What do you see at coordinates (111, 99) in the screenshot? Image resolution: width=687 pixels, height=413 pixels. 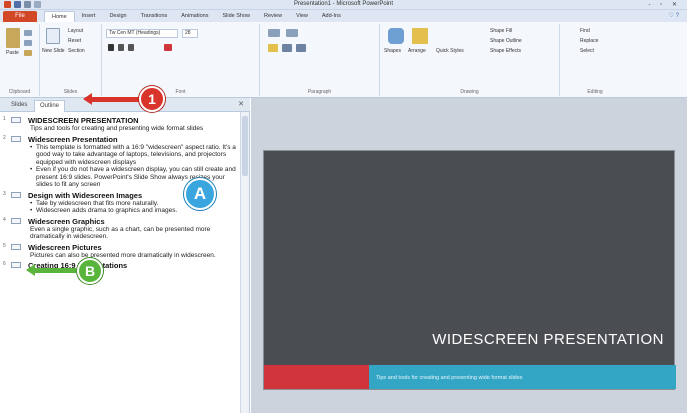 I see `callout-arrow-red` at bounding box center [111, 99].